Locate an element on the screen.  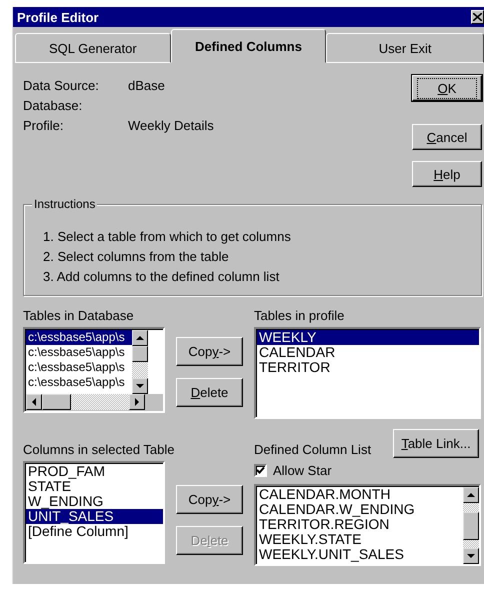
field-label: Data Source: is located at coordinates (61, 85).